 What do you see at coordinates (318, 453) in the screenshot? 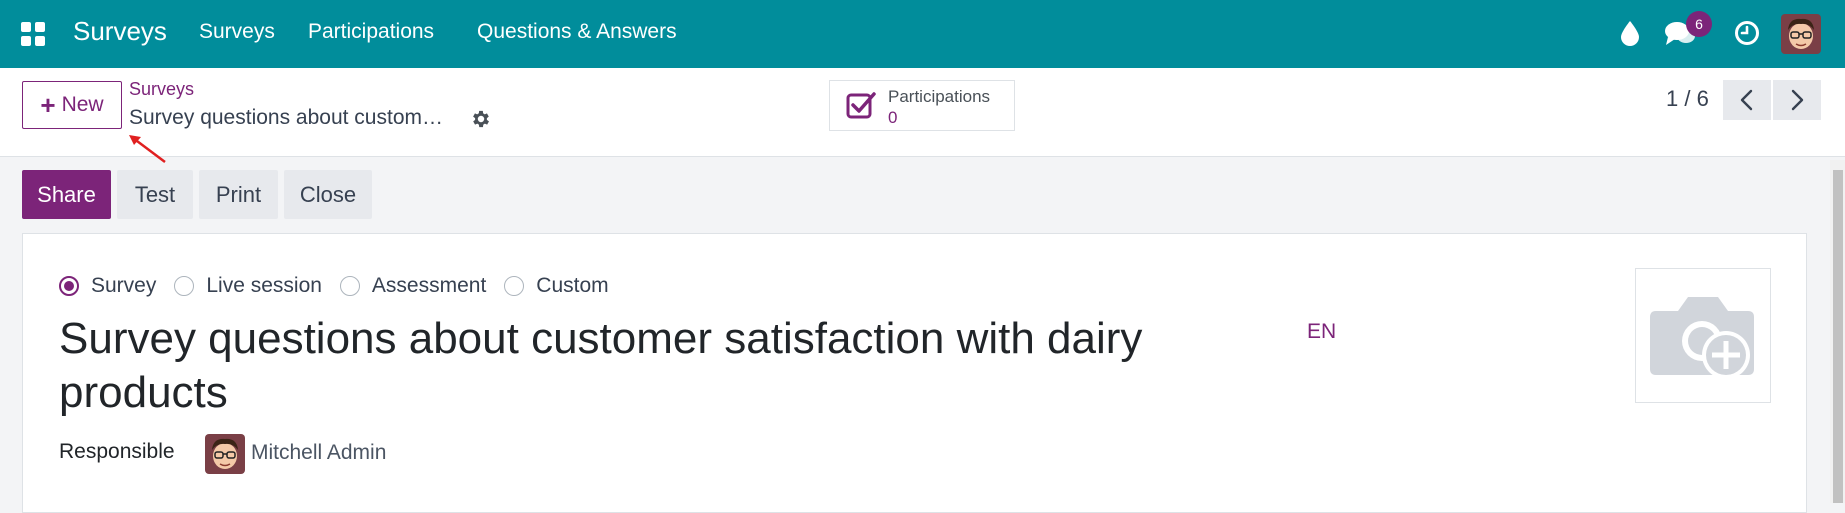
I see `responsible-name: Mitchell Admin` at bounding box center [318, 453].